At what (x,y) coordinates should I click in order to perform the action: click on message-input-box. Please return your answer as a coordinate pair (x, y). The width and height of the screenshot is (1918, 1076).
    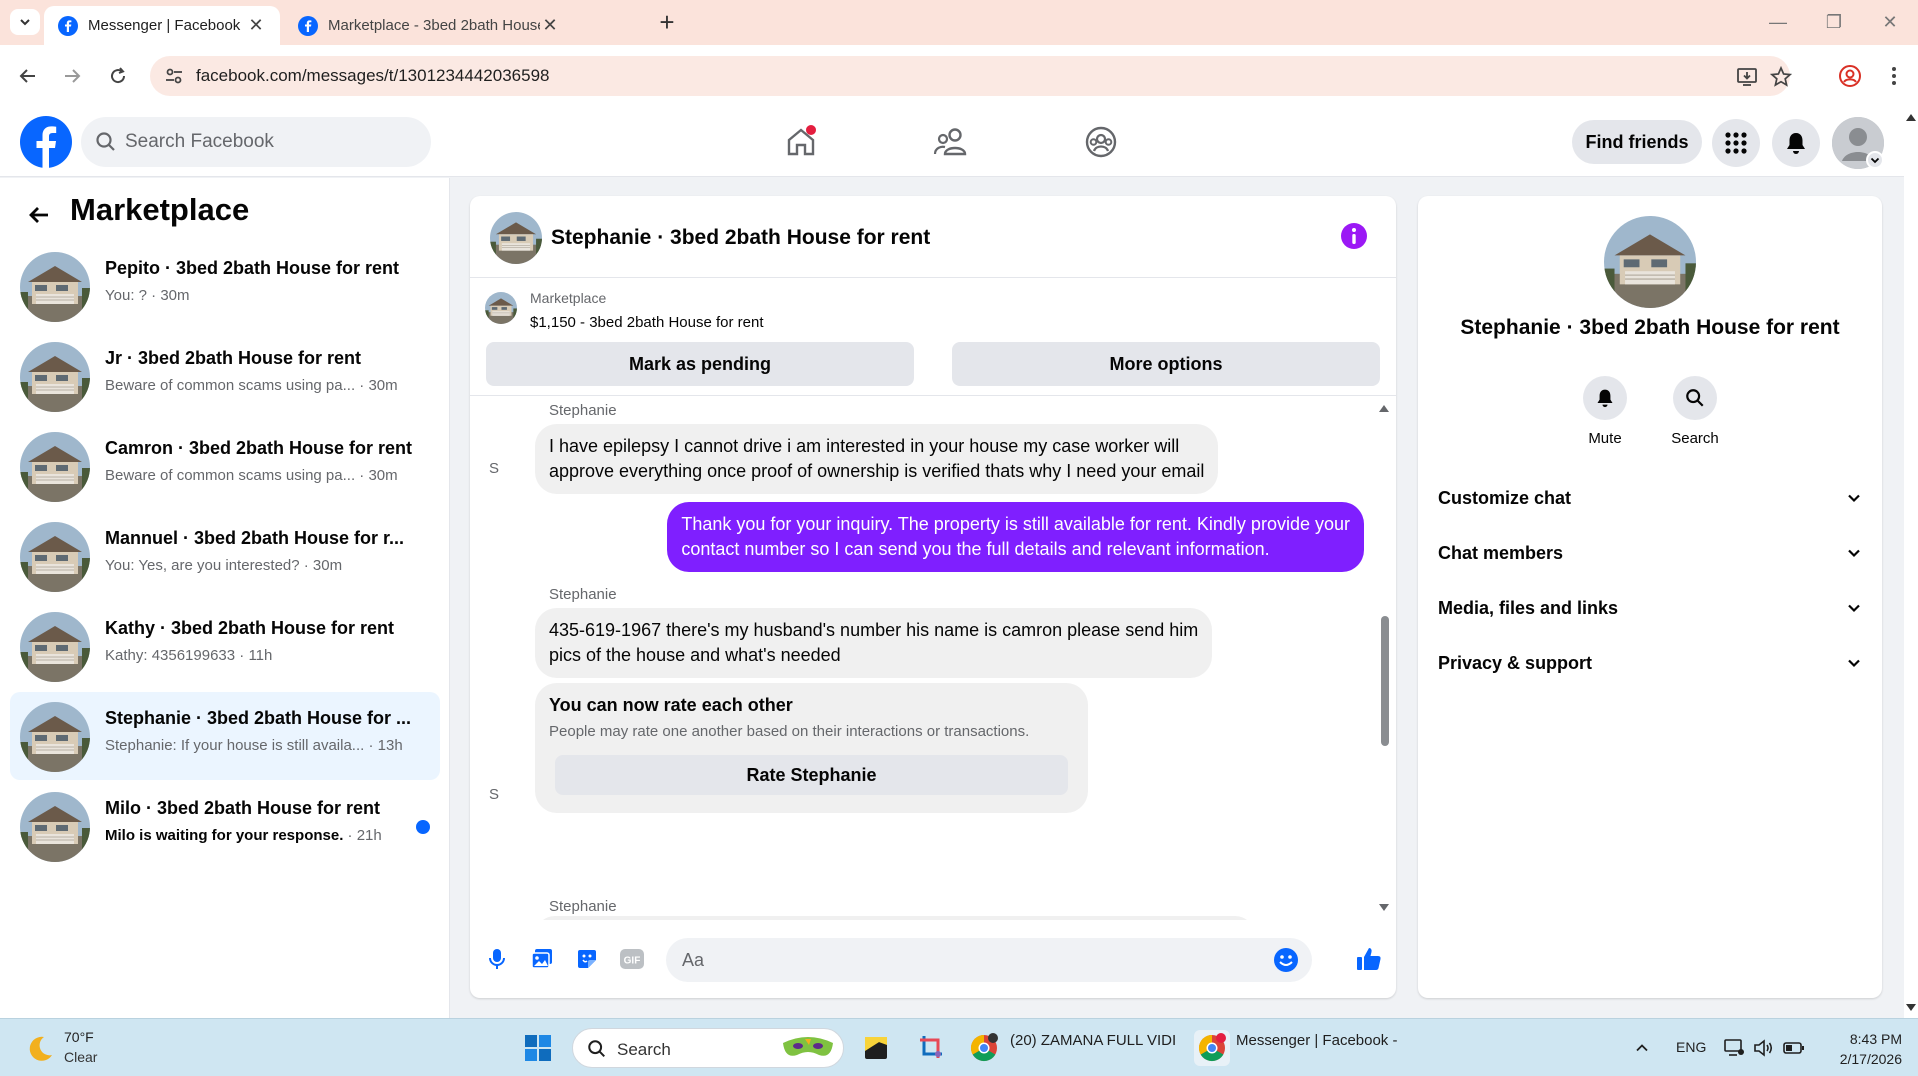
    Looking at the image, I should click on (989, 960).